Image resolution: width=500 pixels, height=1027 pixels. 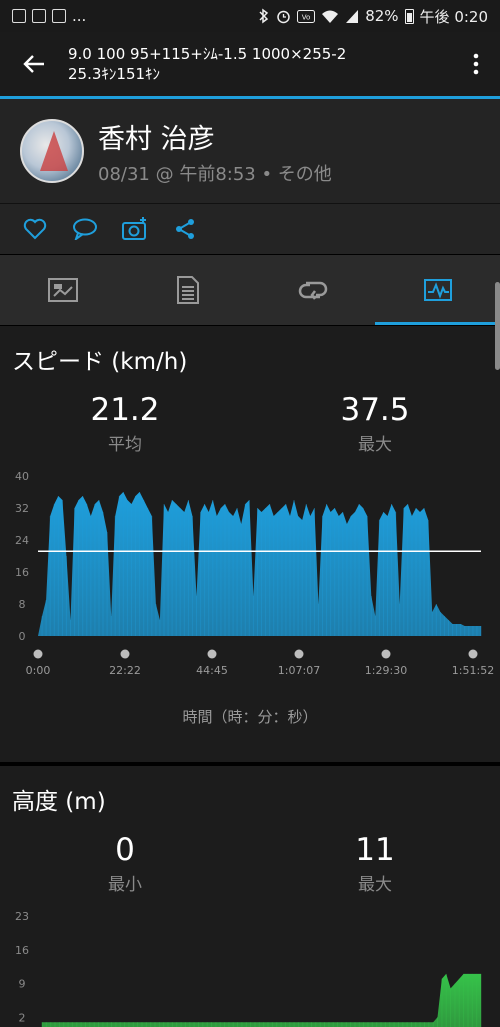 What do you see at coordinates (125, 445) in the screenshot?
I see `speed-average-label: 平均` at bounding box center [125, 445].